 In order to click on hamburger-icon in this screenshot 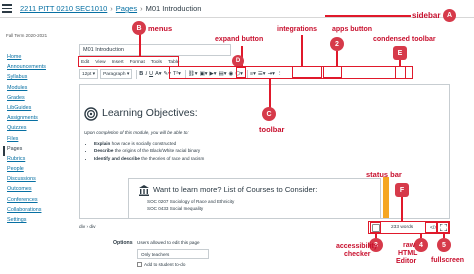, I will do `click(7, 8)`.